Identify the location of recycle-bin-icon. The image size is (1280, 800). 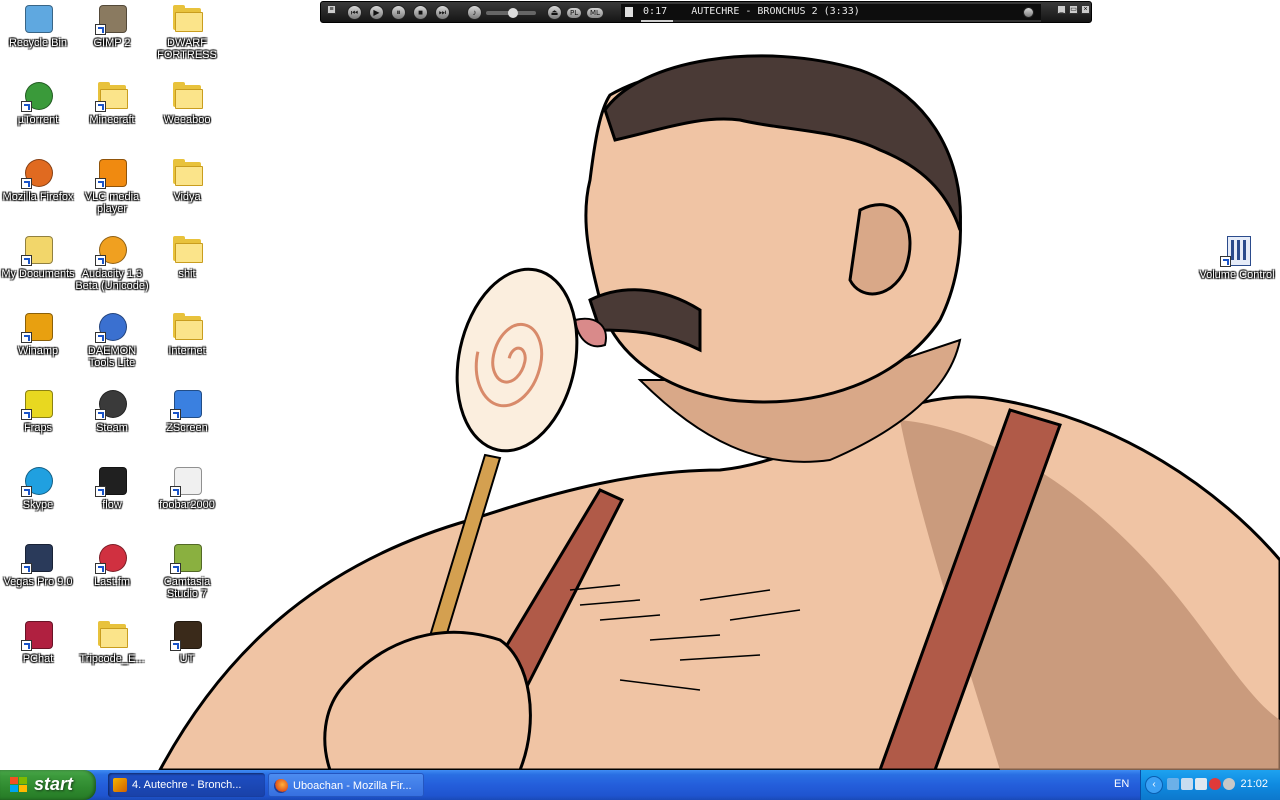
(38, 18).